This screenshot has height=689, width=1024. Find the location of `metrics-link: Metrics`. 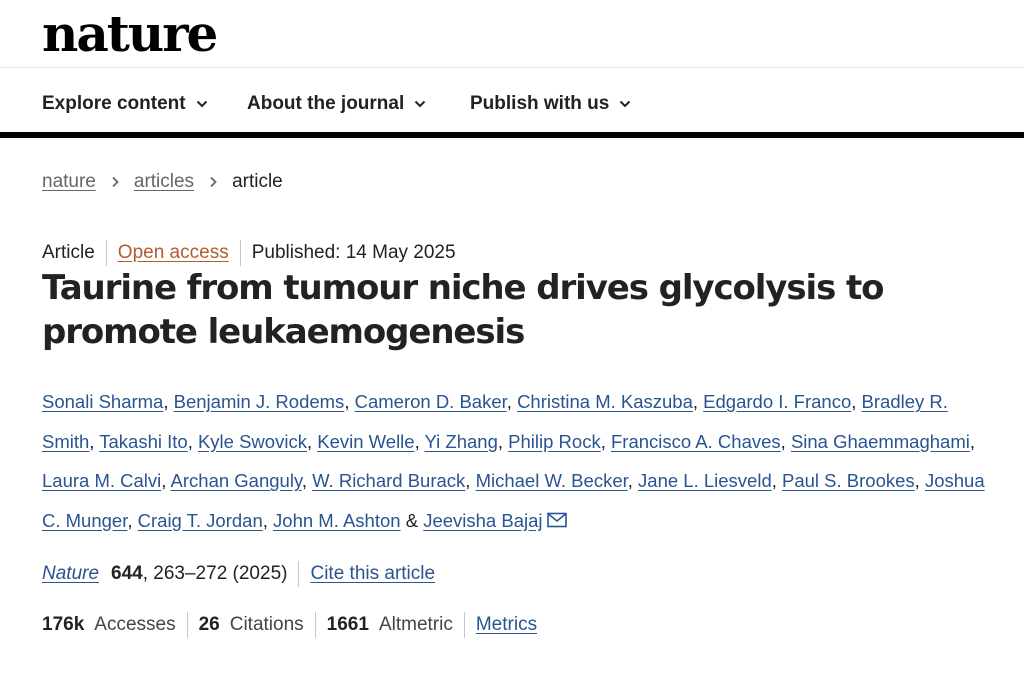

metrics-link: Metrics is located at coordinates (506, 625).